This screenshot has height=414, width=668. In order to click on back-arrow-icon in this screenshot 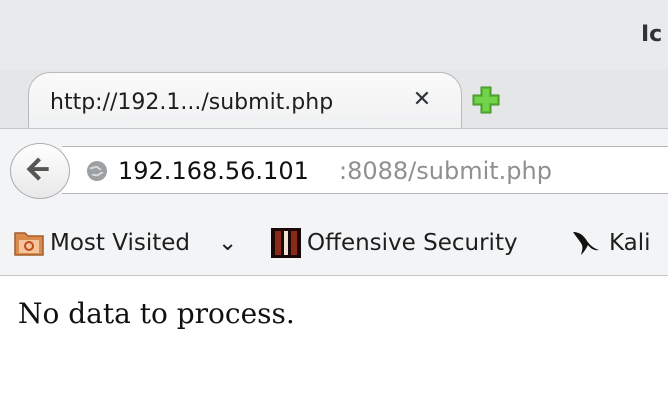, I will do `click(37, 169)`.